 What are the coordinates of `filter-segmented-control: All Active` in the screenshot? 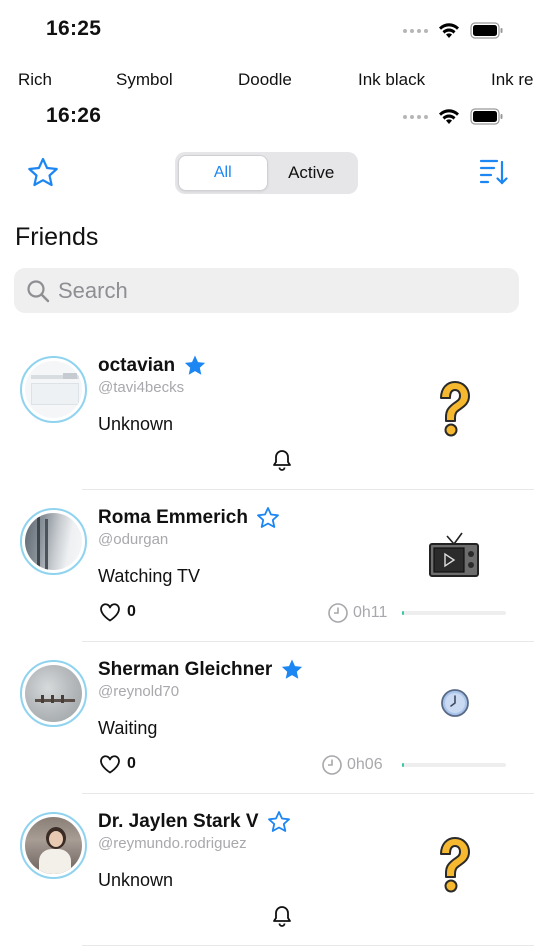 It's located at (266, 173).